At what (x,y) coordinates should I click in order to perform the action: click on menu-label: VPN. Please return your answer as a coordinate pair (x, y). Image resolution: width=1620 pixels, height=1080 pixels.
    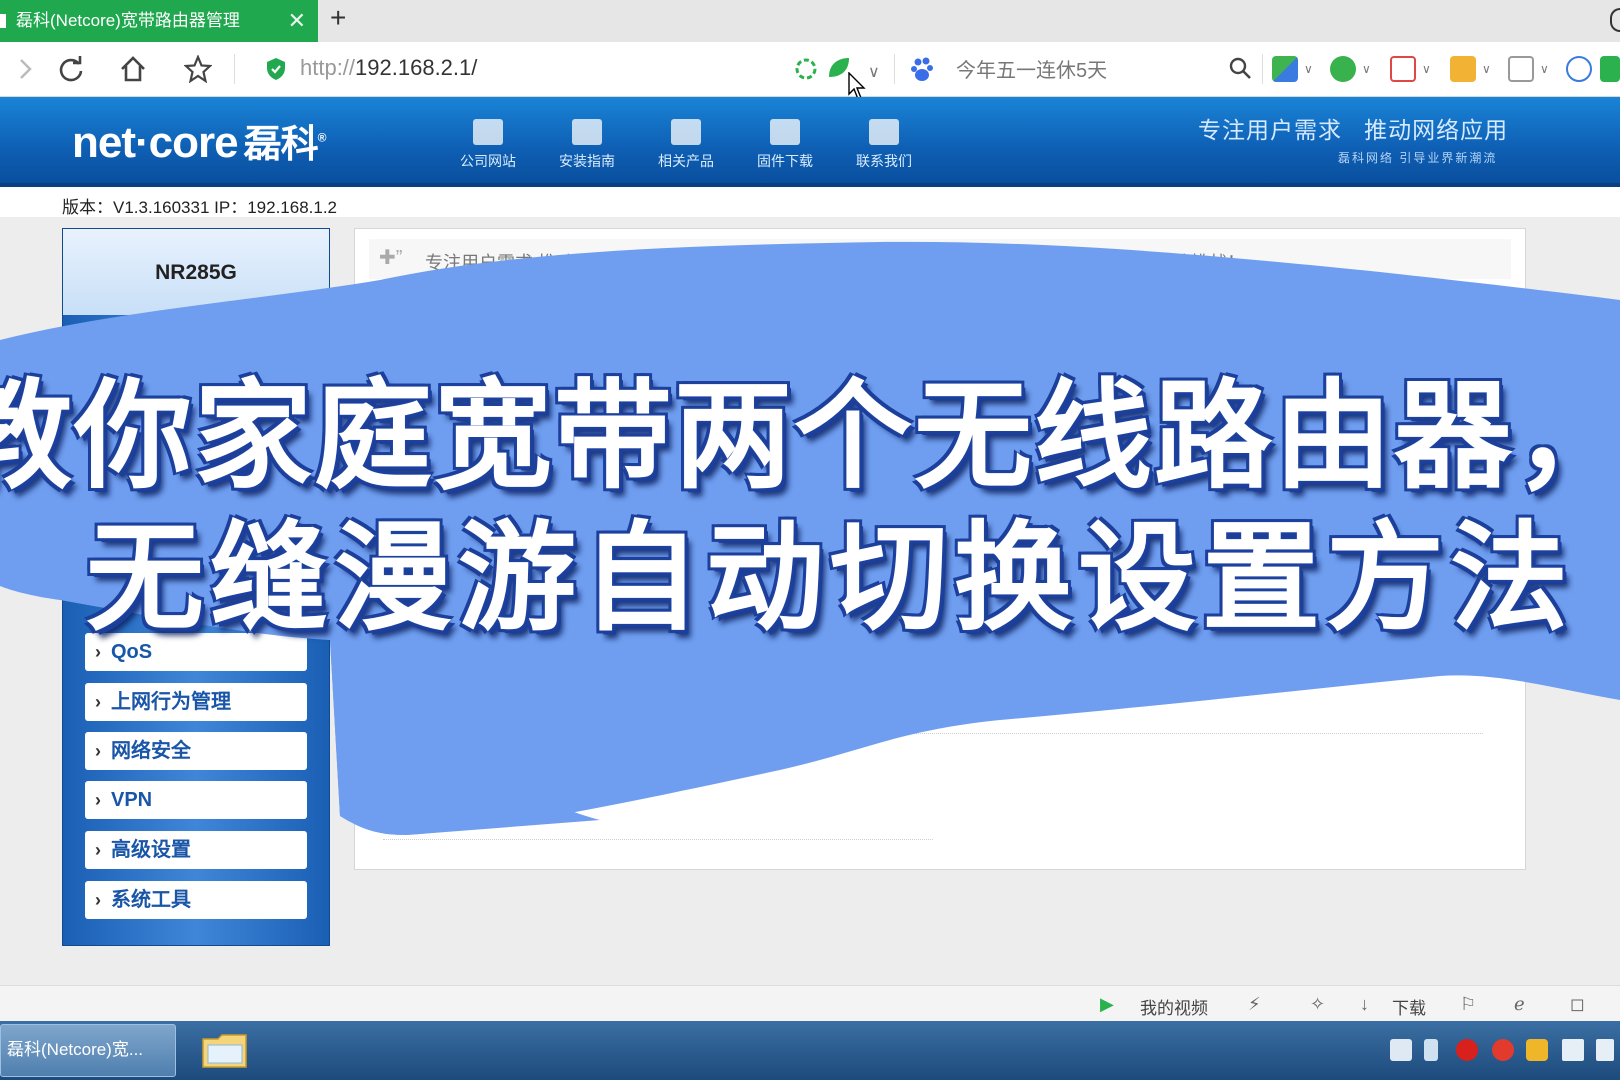
    Looking at the image, I should click on (132, 800).